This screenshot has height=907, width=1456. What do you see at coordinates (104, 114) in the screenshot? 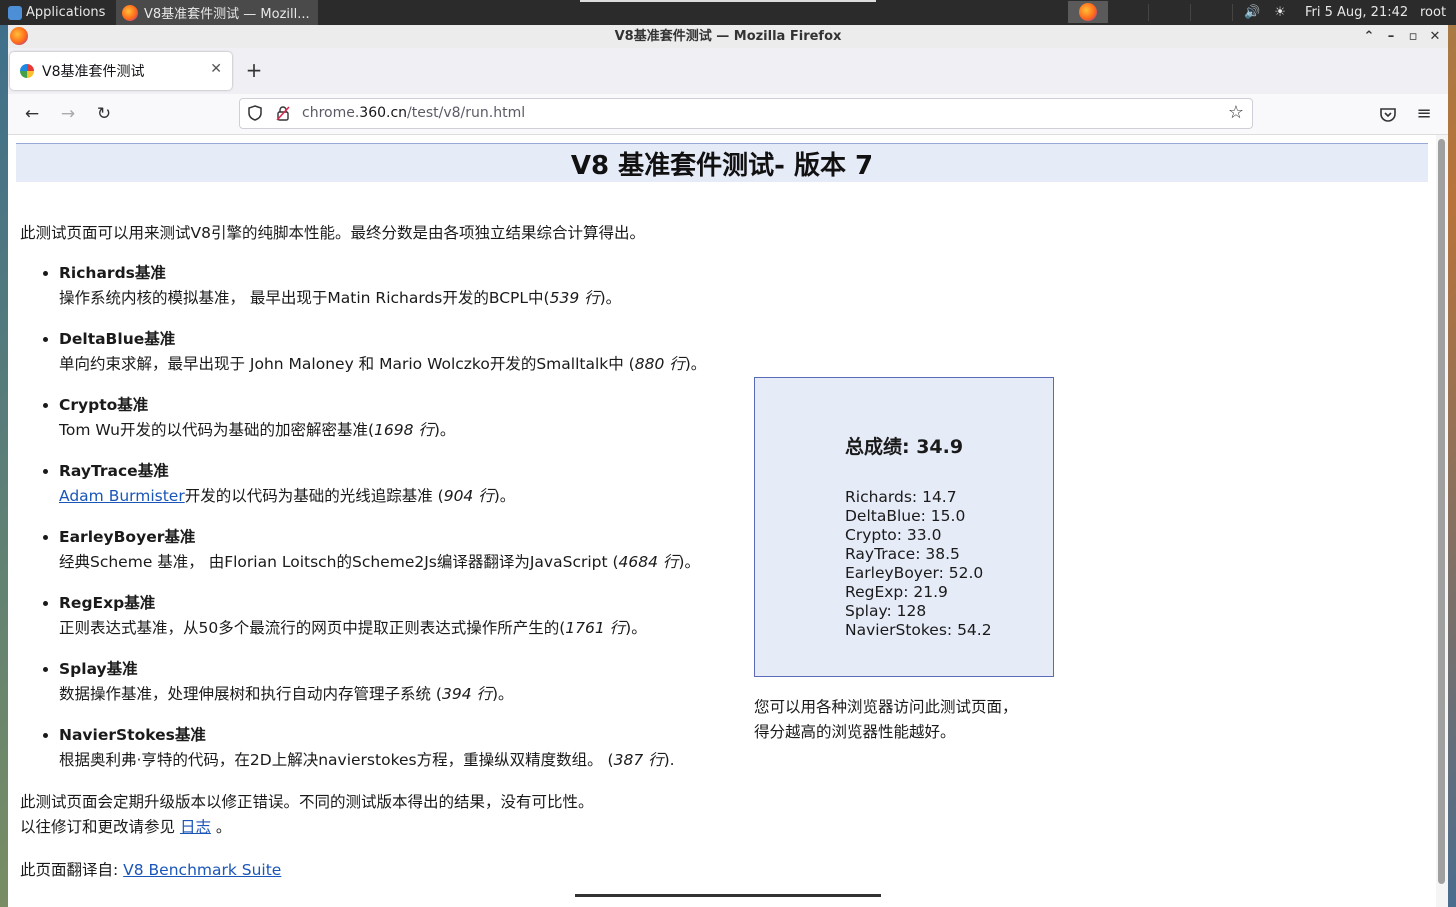
I see `reload-button: ↻` at bounding box center [104, 114].